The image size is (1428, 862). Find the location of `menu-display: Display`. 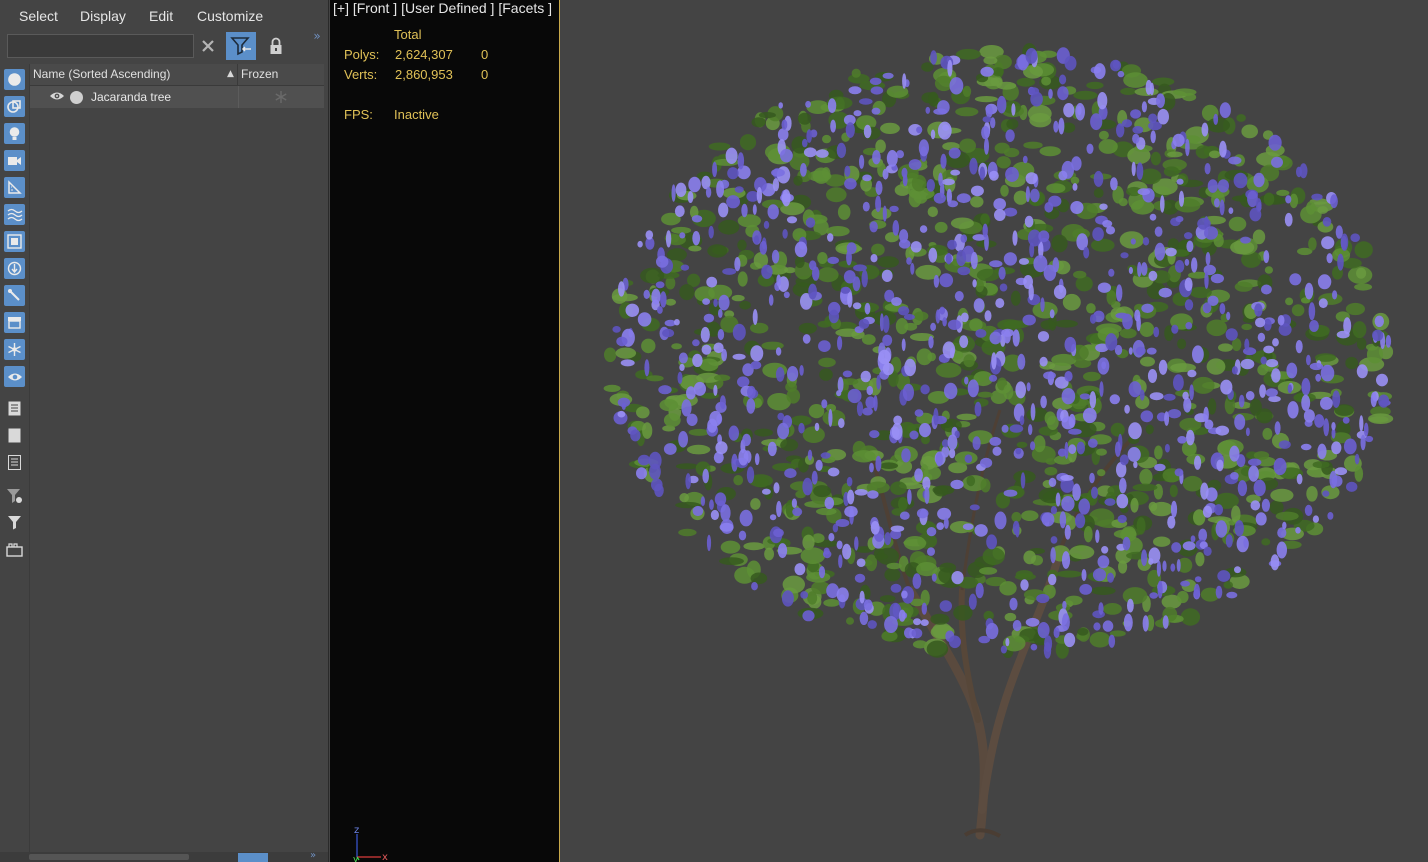

menu-display: Display is located at coordinates (103, 16).